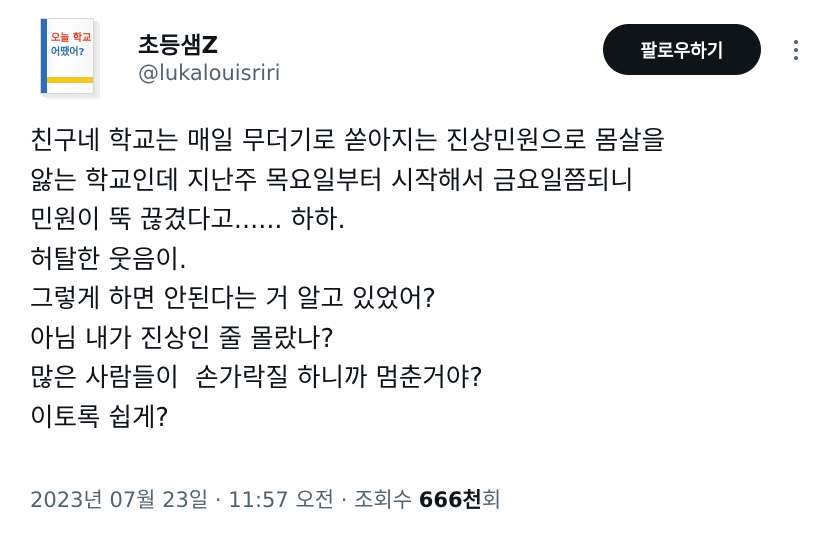  Describe the element at coordinates (99, 417) in the screenshot. I see `tweet-text-line: 이토록 쉽게?` at that location.